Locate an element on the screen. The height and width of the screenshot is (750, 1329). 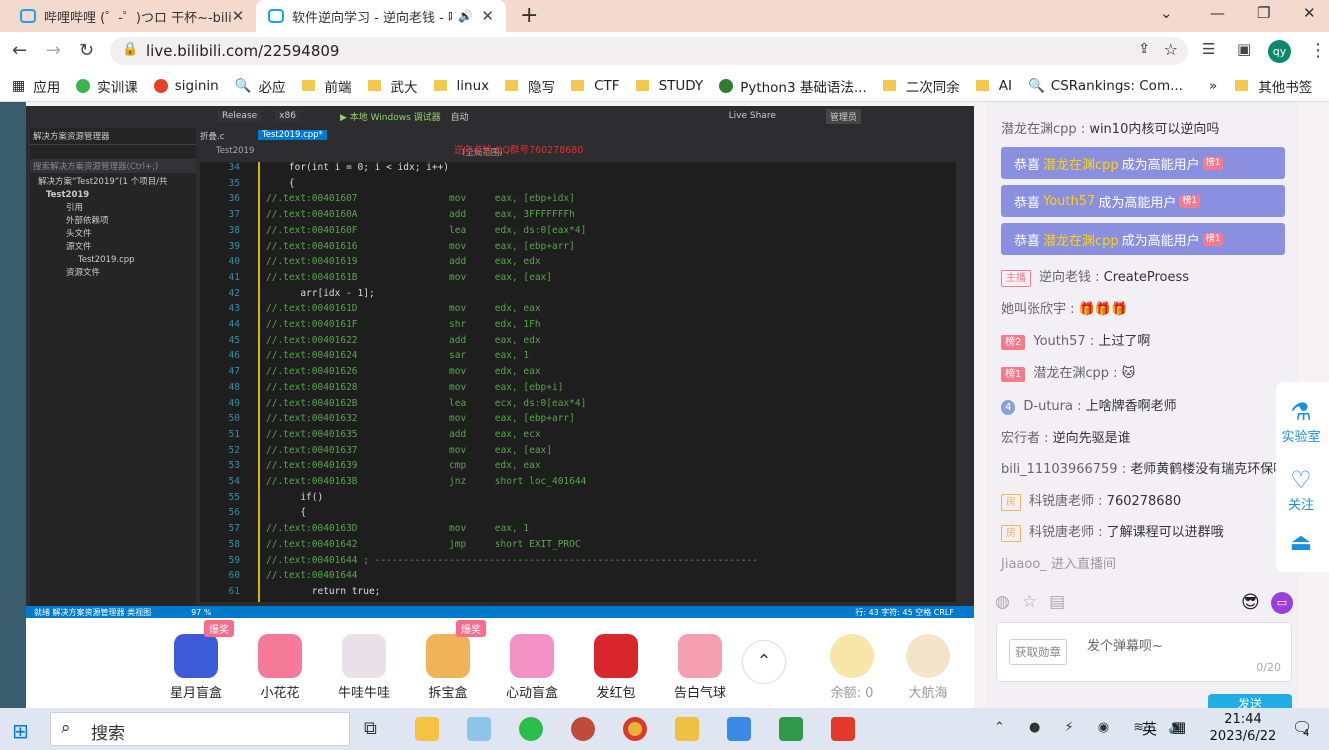
bookmark-item: 🔍 必应 is located at coordinates (260, 86).